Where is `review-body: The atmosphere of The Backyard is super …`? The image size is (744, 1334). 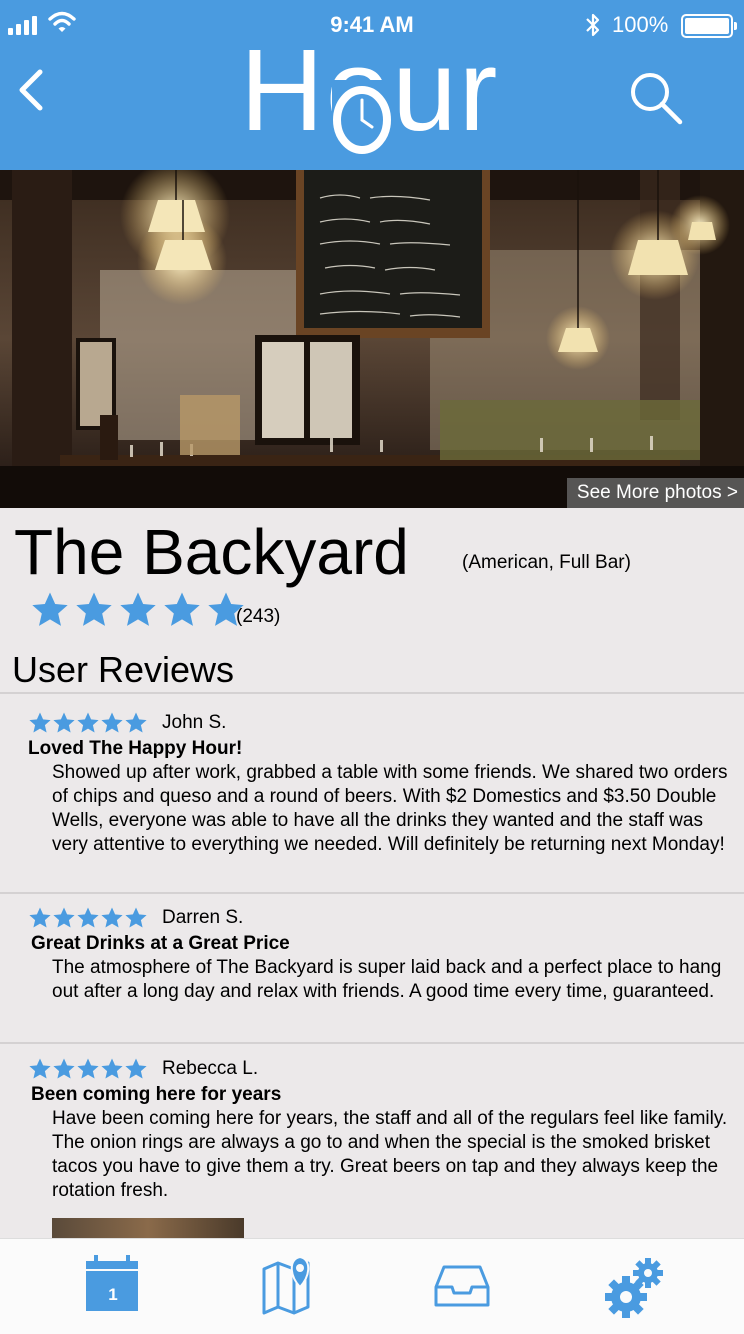 review-body: The atmosphere of The Backyard is super … is located at coordinates (387, 979).